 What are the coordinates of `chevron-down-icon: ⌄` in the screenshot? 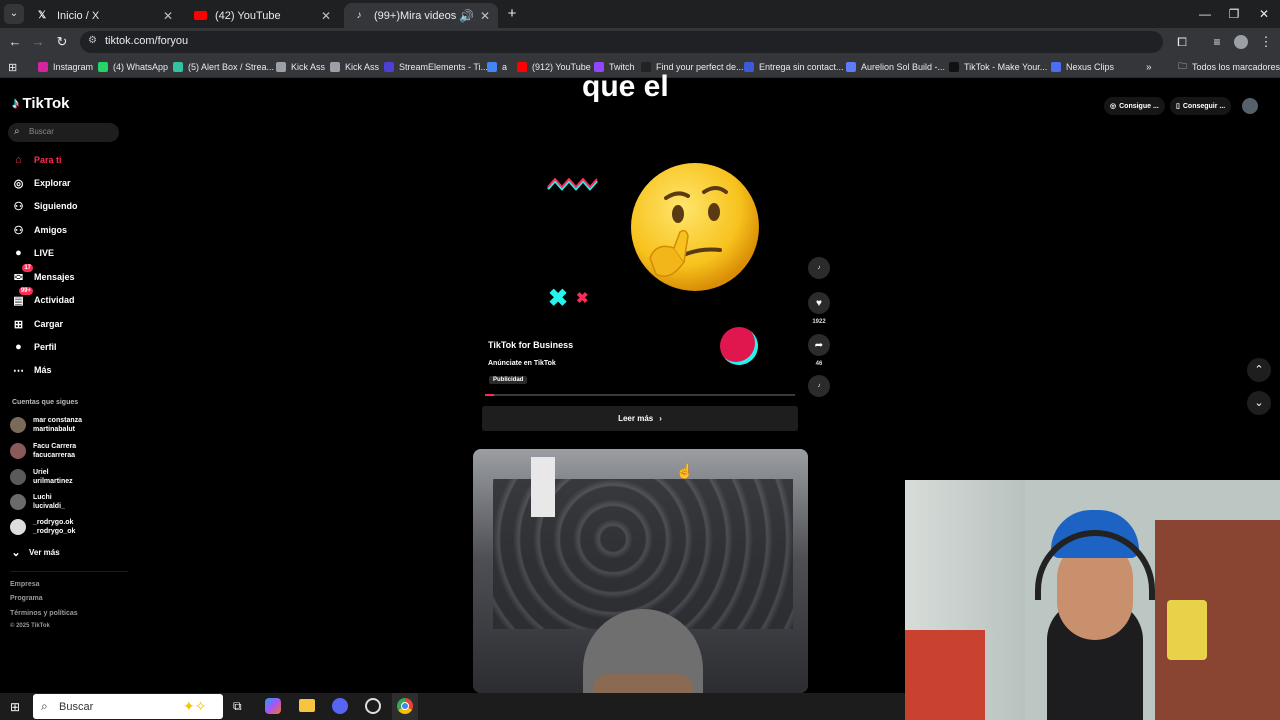 It's located at (1259, 403).